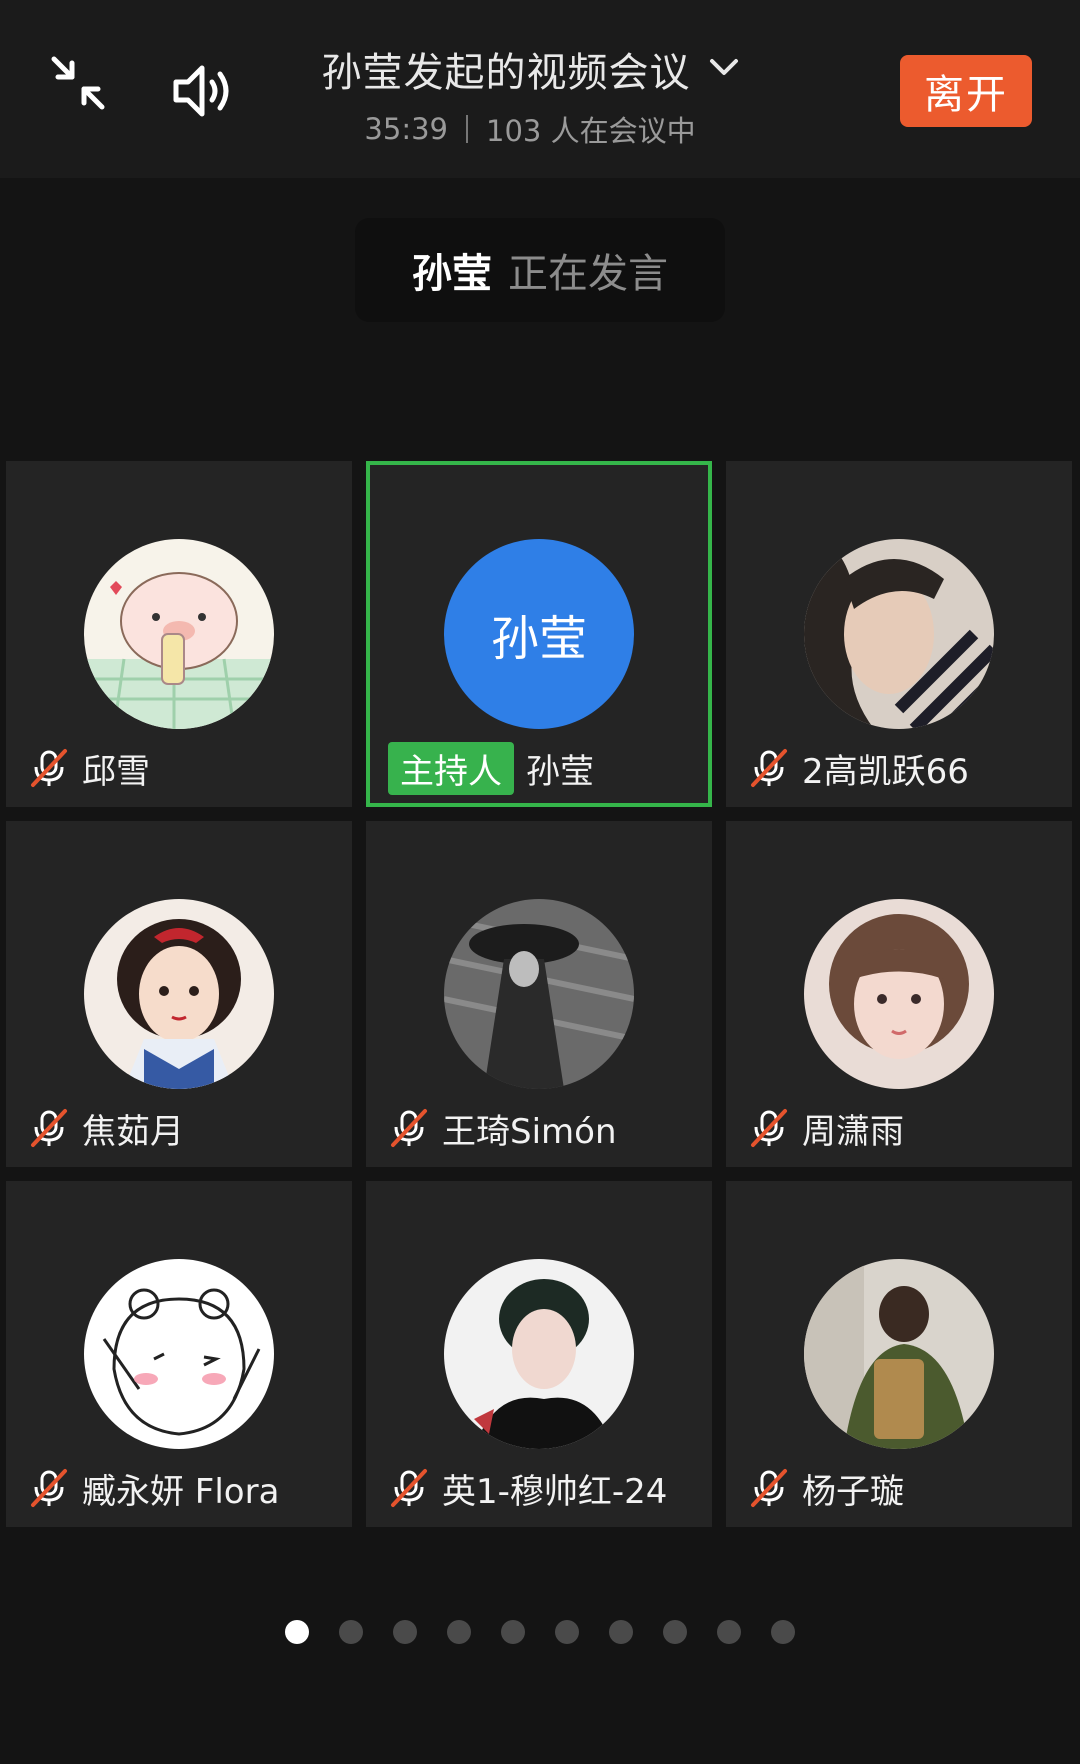 The width and height of the screenshot is (1080, 1764). I want to click on participant-name: 王琦Simón, so click(529, 1131).